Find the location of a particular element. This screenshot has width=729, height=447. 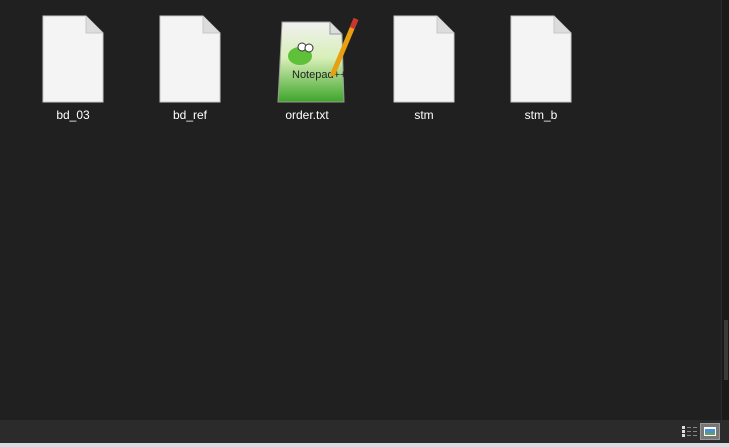

file-name: bd_ref is located at coordinates (190, 115).